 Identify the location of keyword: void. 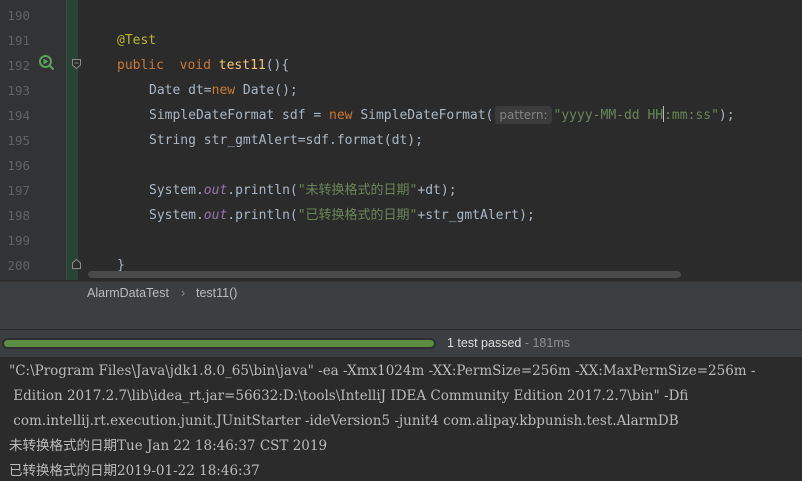
(195, 65).